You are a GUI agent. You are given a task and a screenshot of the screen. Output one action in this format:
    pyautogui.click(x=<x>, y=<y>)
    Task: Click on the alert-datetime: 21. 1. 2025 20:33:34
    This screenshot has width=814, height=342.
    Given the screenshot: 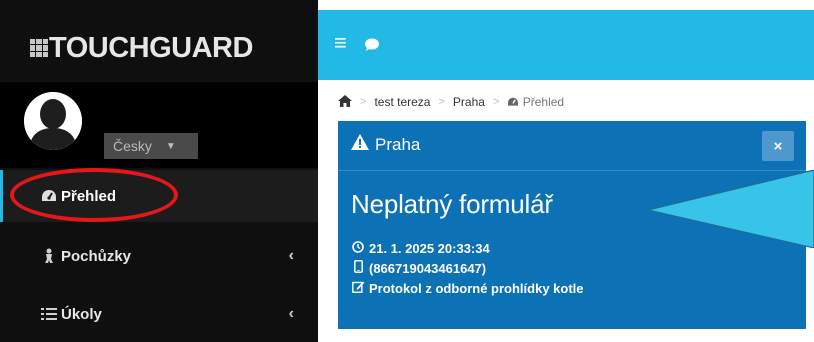 What is the action you would take?
    pyautogui.click(x=429, y=248)
    